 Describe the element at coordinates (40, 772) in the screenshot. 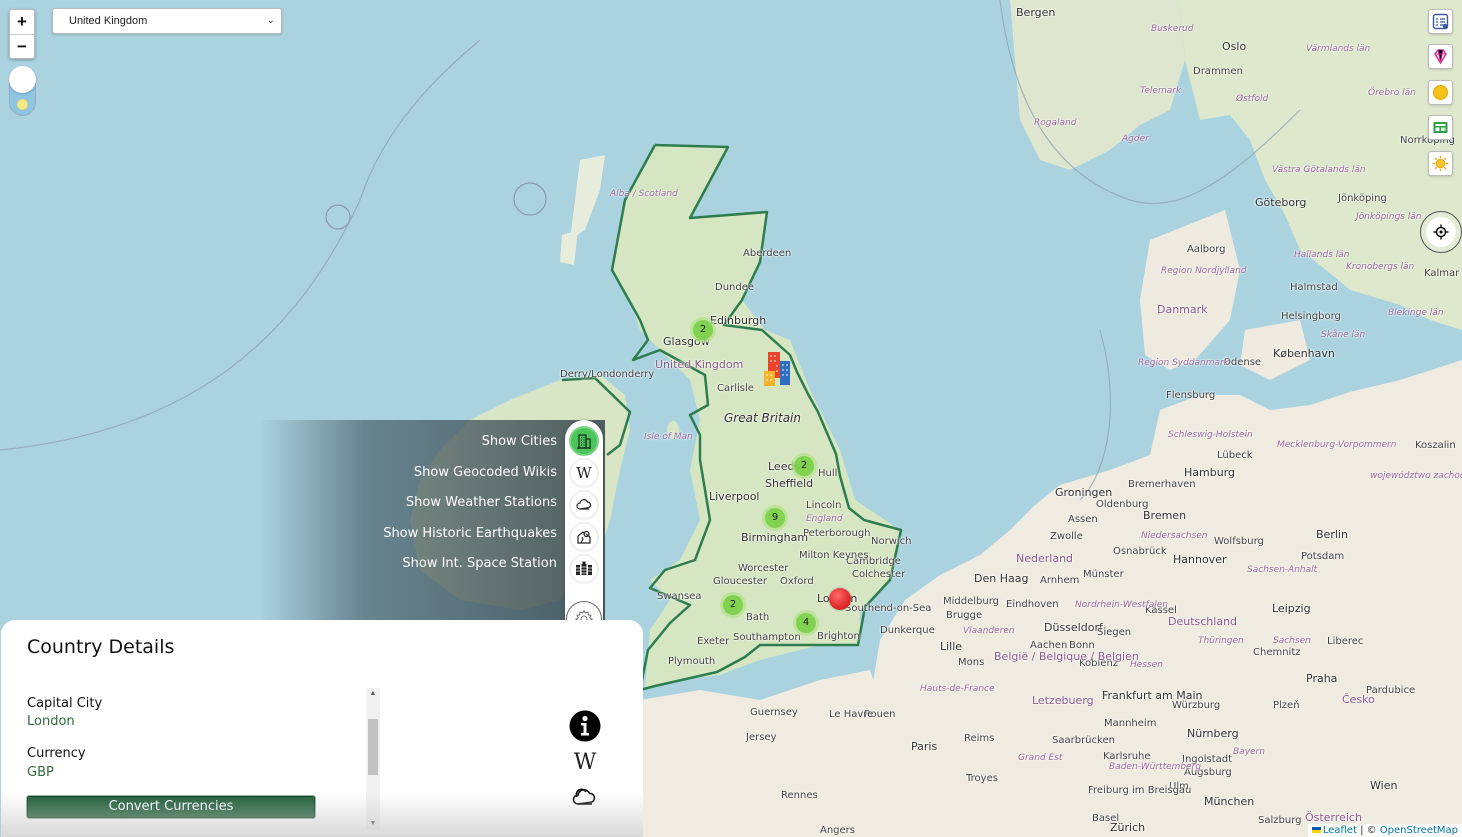

I see `currency-value: GBP` at that location.